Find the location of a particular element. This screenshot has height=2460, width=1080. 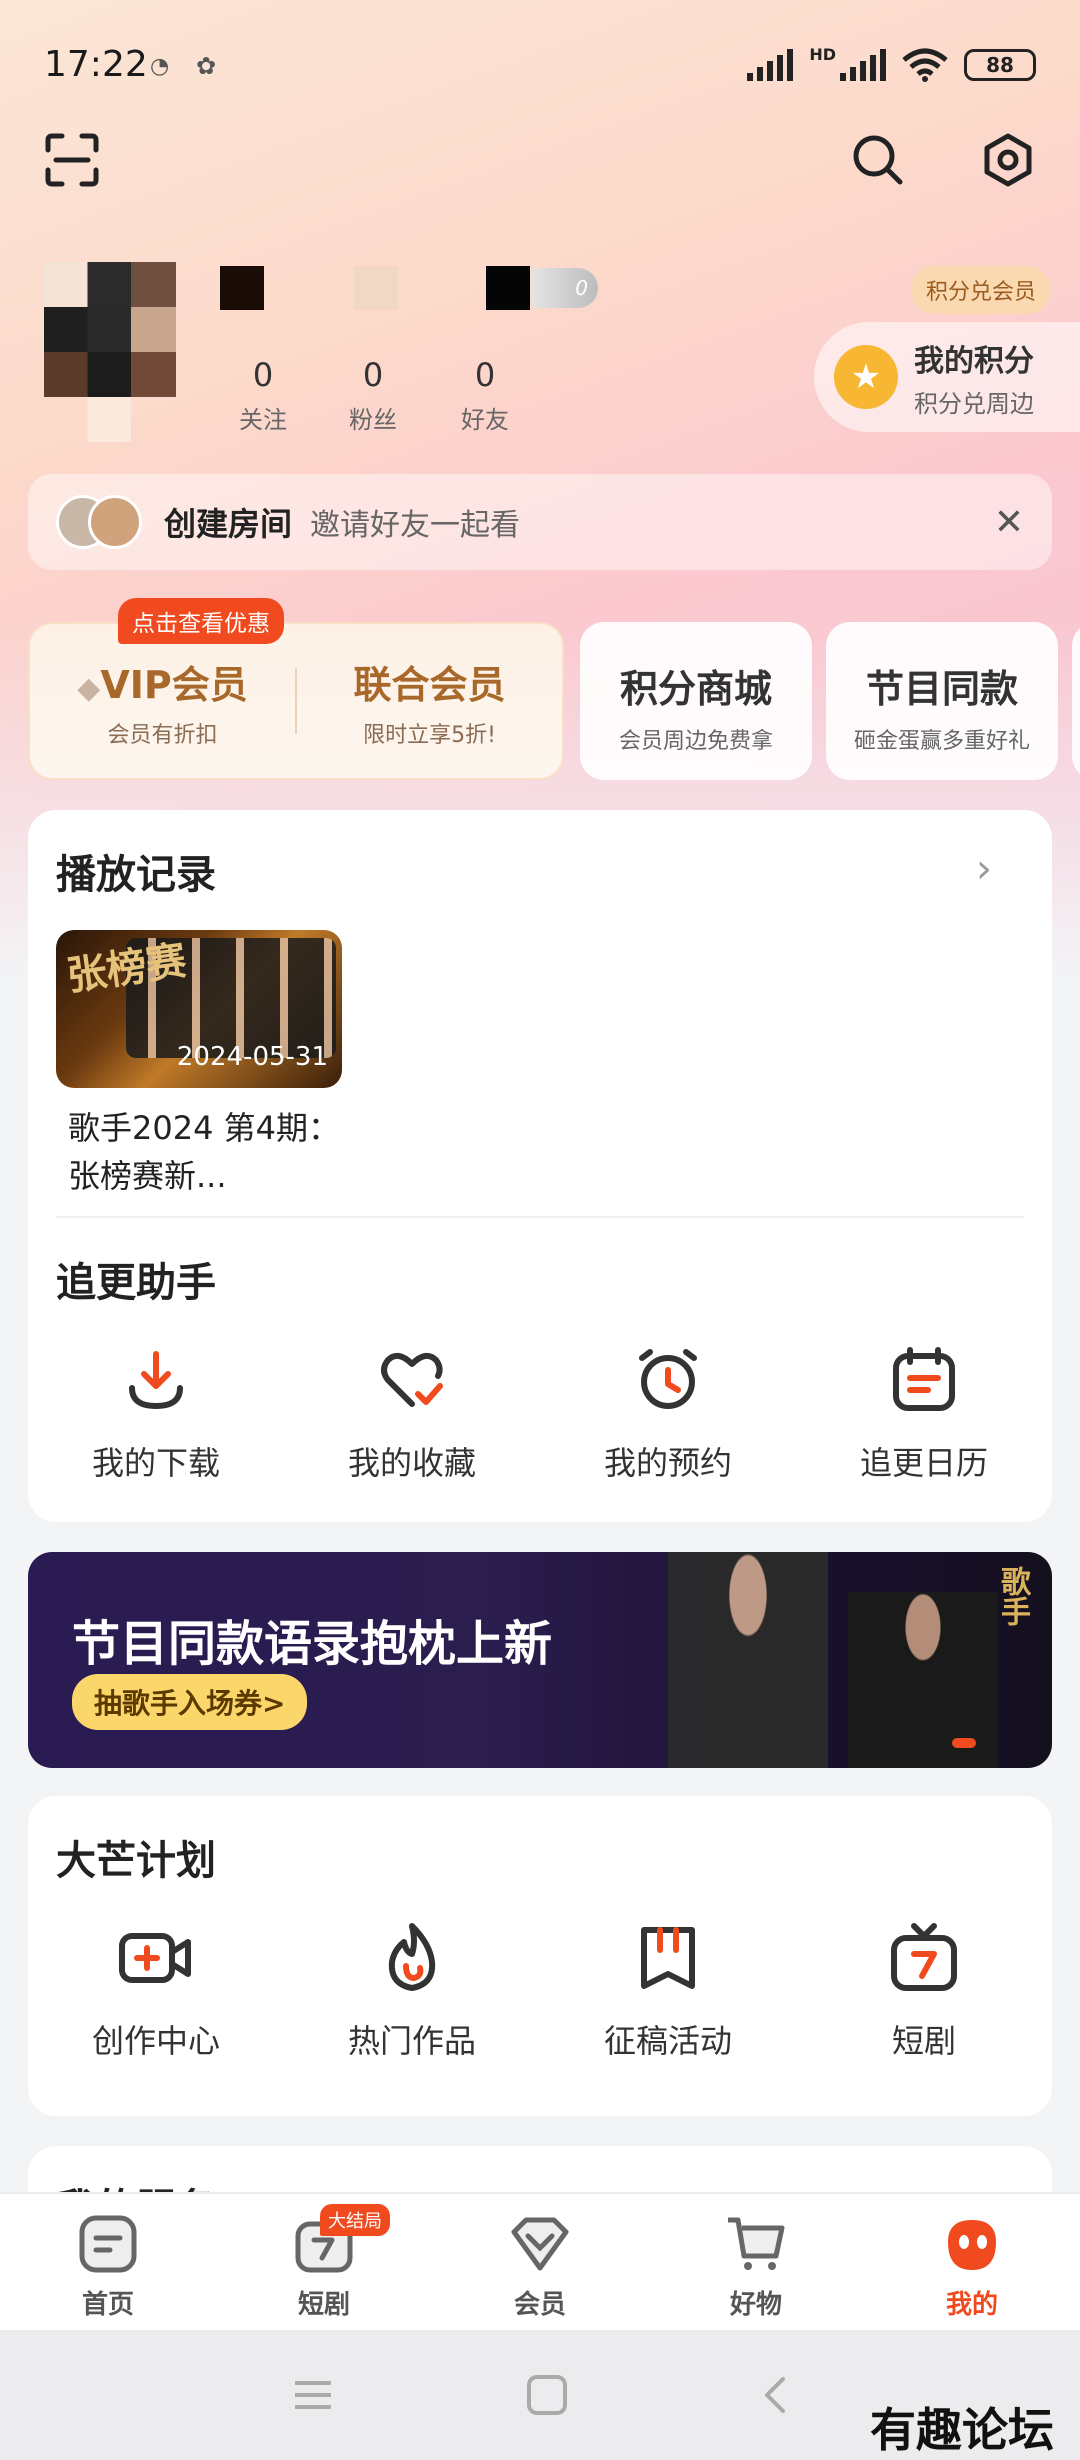

nav-label: 首页 is located at coordinates (107, 2305).